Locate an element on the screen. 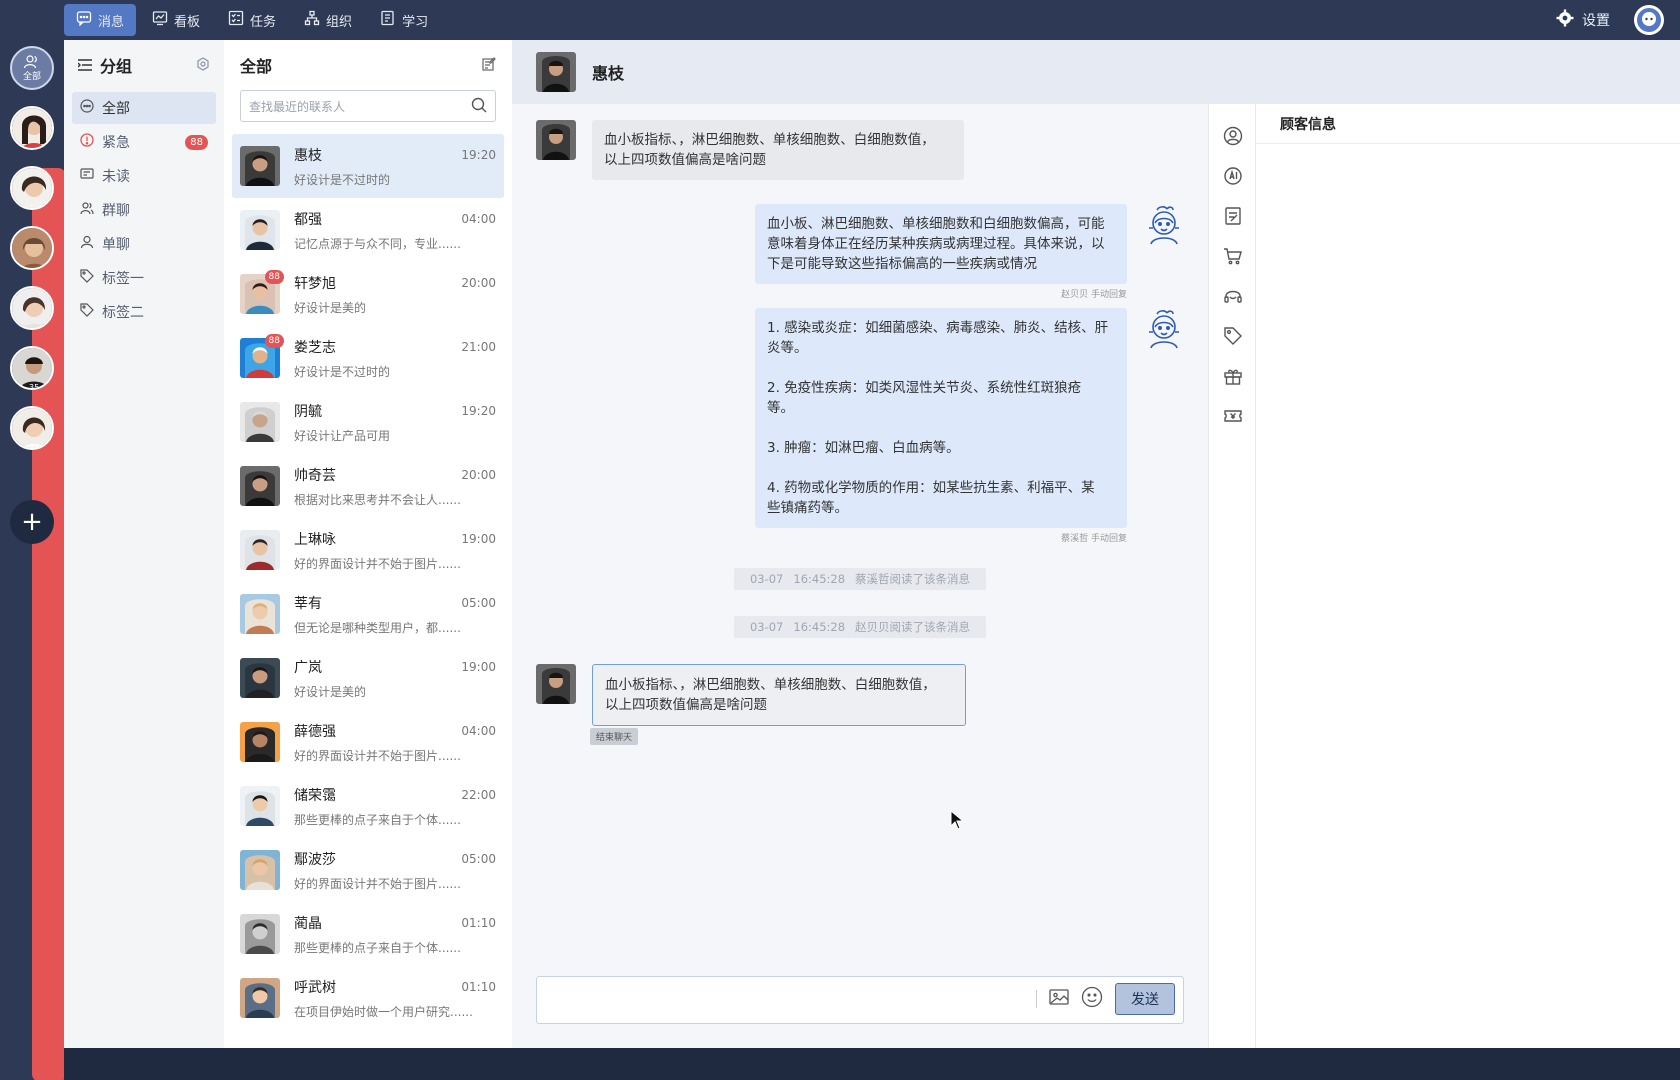  emoji-icon is located at coordinates (1092, 999).